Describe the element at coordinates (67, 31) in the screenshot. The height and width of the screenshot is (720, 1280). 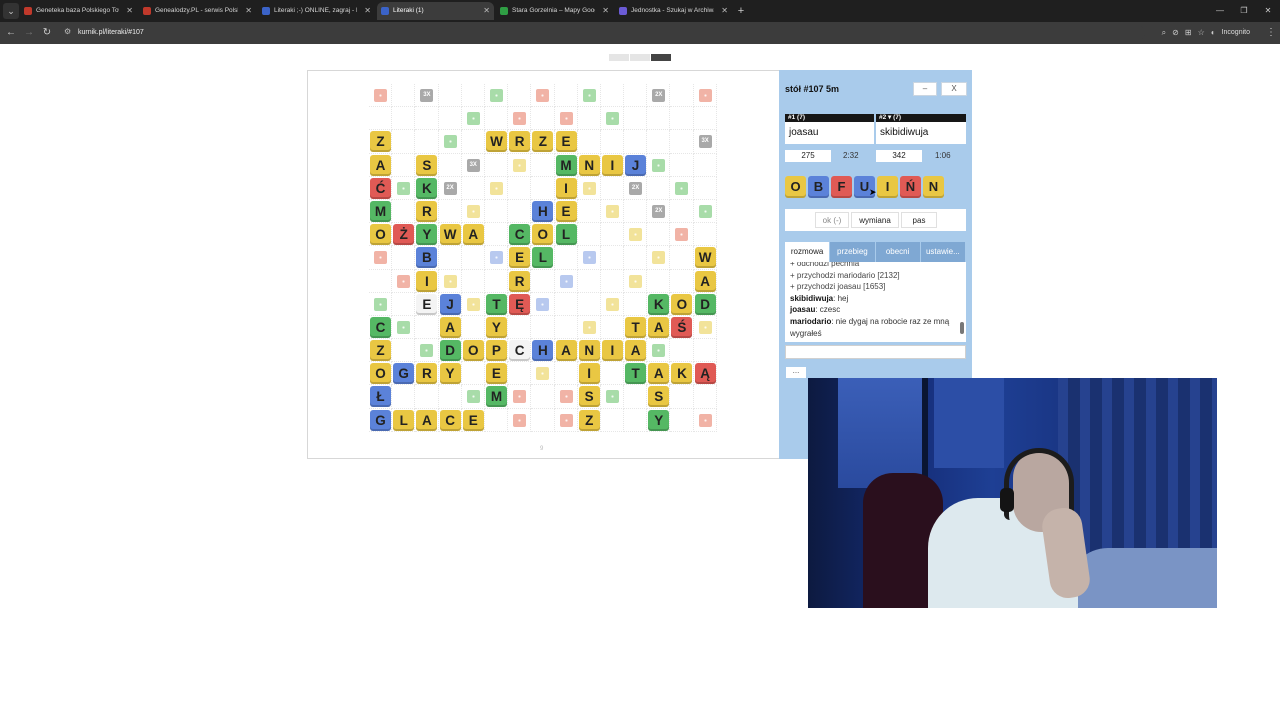
I see `site-info-icon: ⚙` at that location.